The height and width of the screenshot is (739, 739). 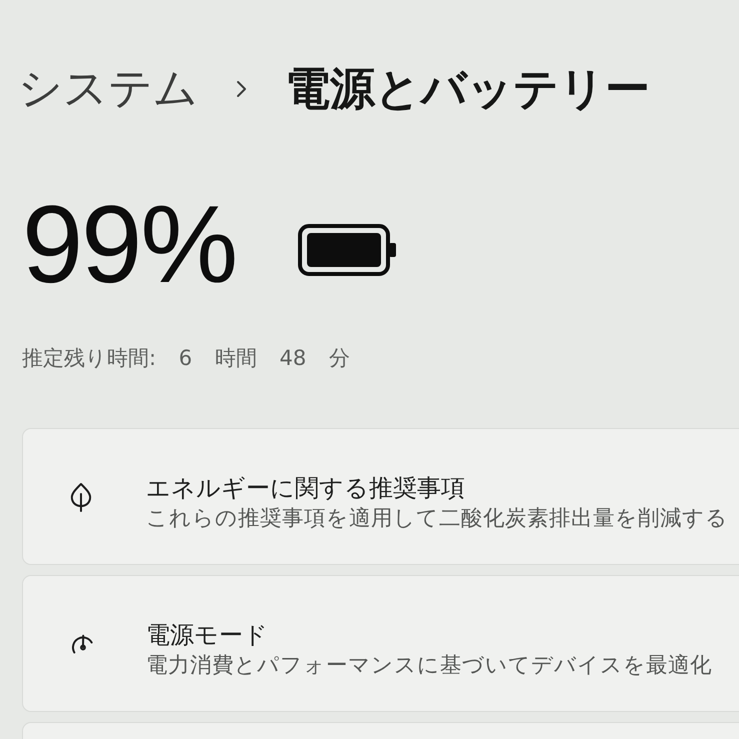 What do you see at coordinates (429, 666) in the screenshot?
I see `card-description: 電力消費とパフォーマンスに基づいてデバイスを最適化` at bounding box center [429, 666].